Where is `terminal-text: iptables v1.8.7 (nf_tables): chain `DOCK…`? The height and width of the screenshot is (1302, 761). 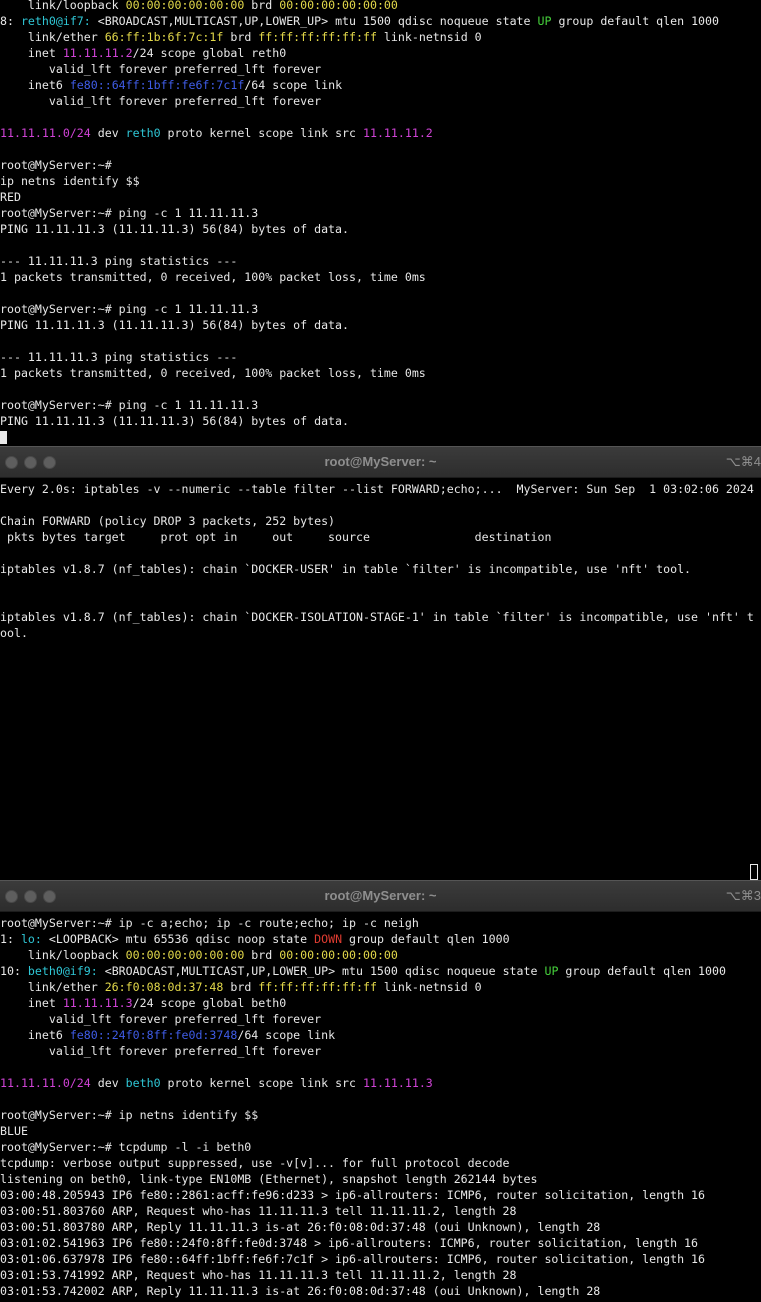 terminal-text: iptables v1.8.7 (nf_tables): chain `DOCK… is located at coordinates (377, 617).